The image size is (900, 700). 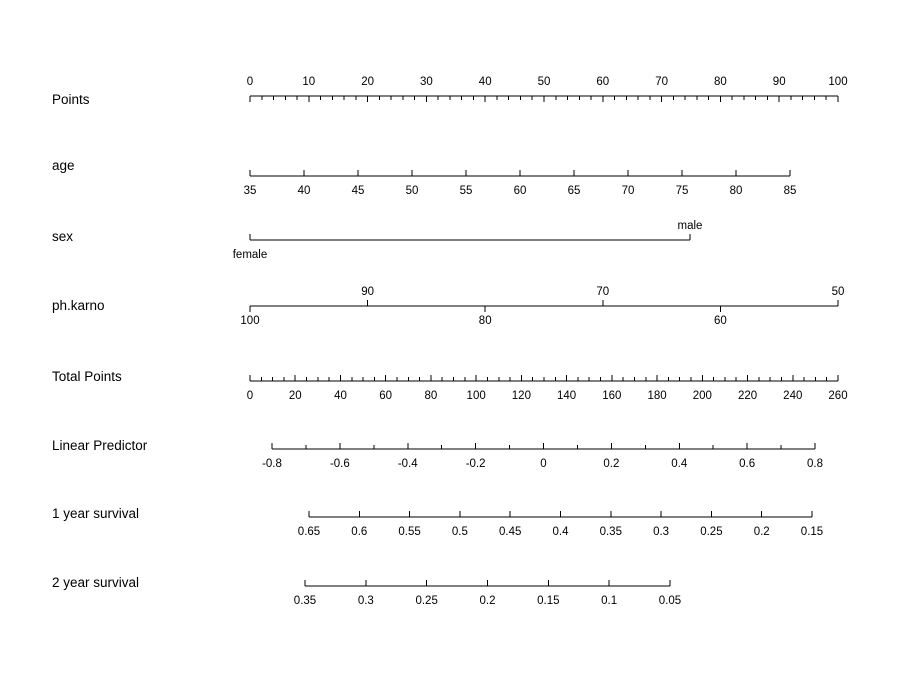 What do you see at coordinates (71, 99) in the screenshot?
I see `row-label-points: Points` at bounding box center [71, 99].